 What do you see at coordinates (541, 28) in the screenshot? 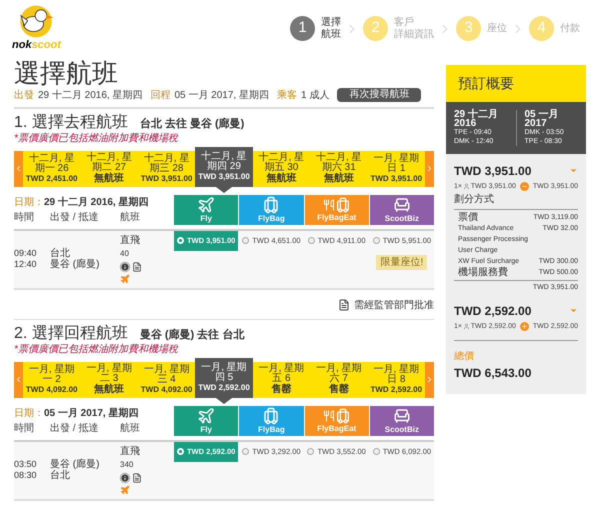
I see `step-number: 4` at bounding box center [541, 28].